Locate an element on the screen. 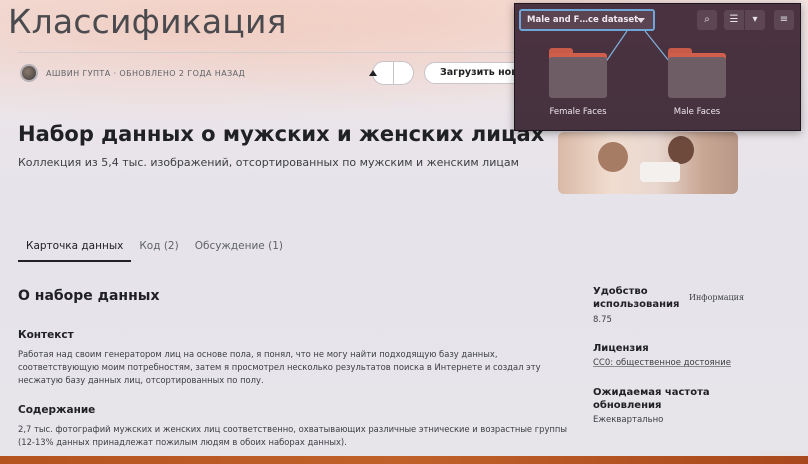 The height and width of the screenshot is (464, 808). dataset-cover-image is located at coordinates (648, 163).